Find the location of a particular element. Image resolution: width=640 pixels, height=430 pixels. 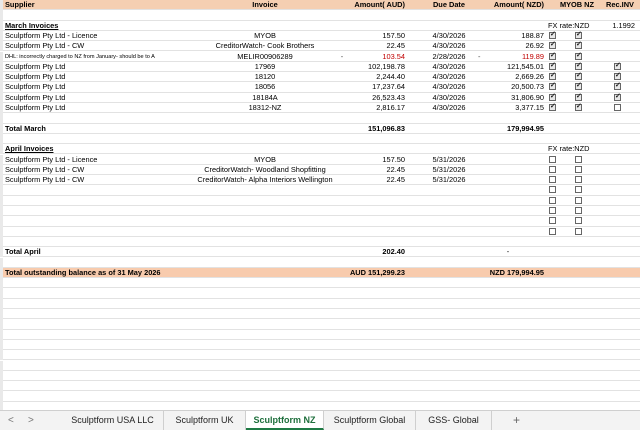

header-myob-nz: MYOB NZ is located at coordinates (577, 5).